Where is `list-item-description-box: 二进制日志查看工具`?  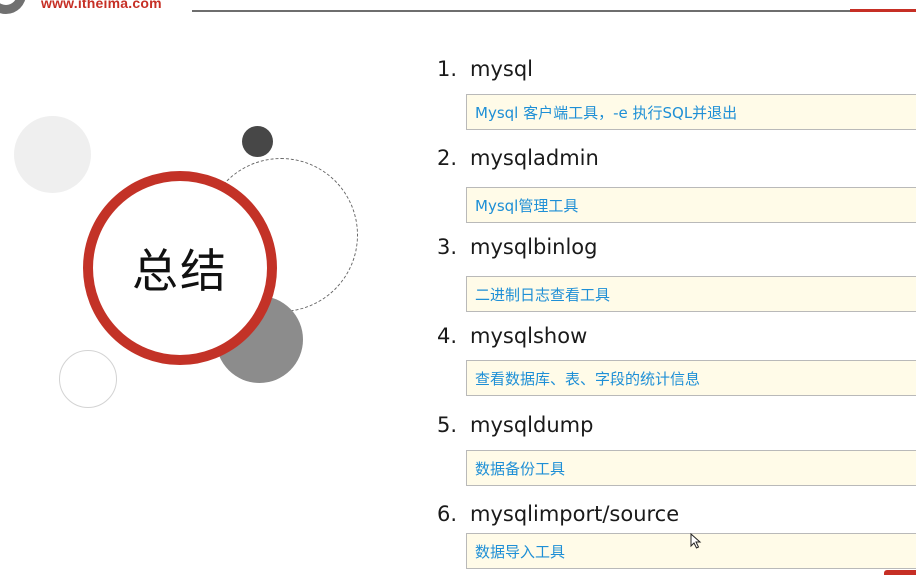 list-item-description-box: 二进制日志查看工具 is located at coordinates (691, 294).